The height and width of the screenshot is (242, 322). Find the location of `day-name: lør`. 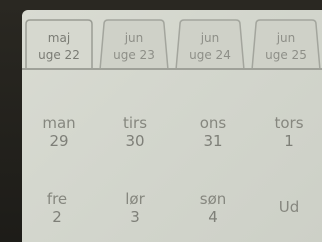

day-name: lør is located at coordinates (135, 199).